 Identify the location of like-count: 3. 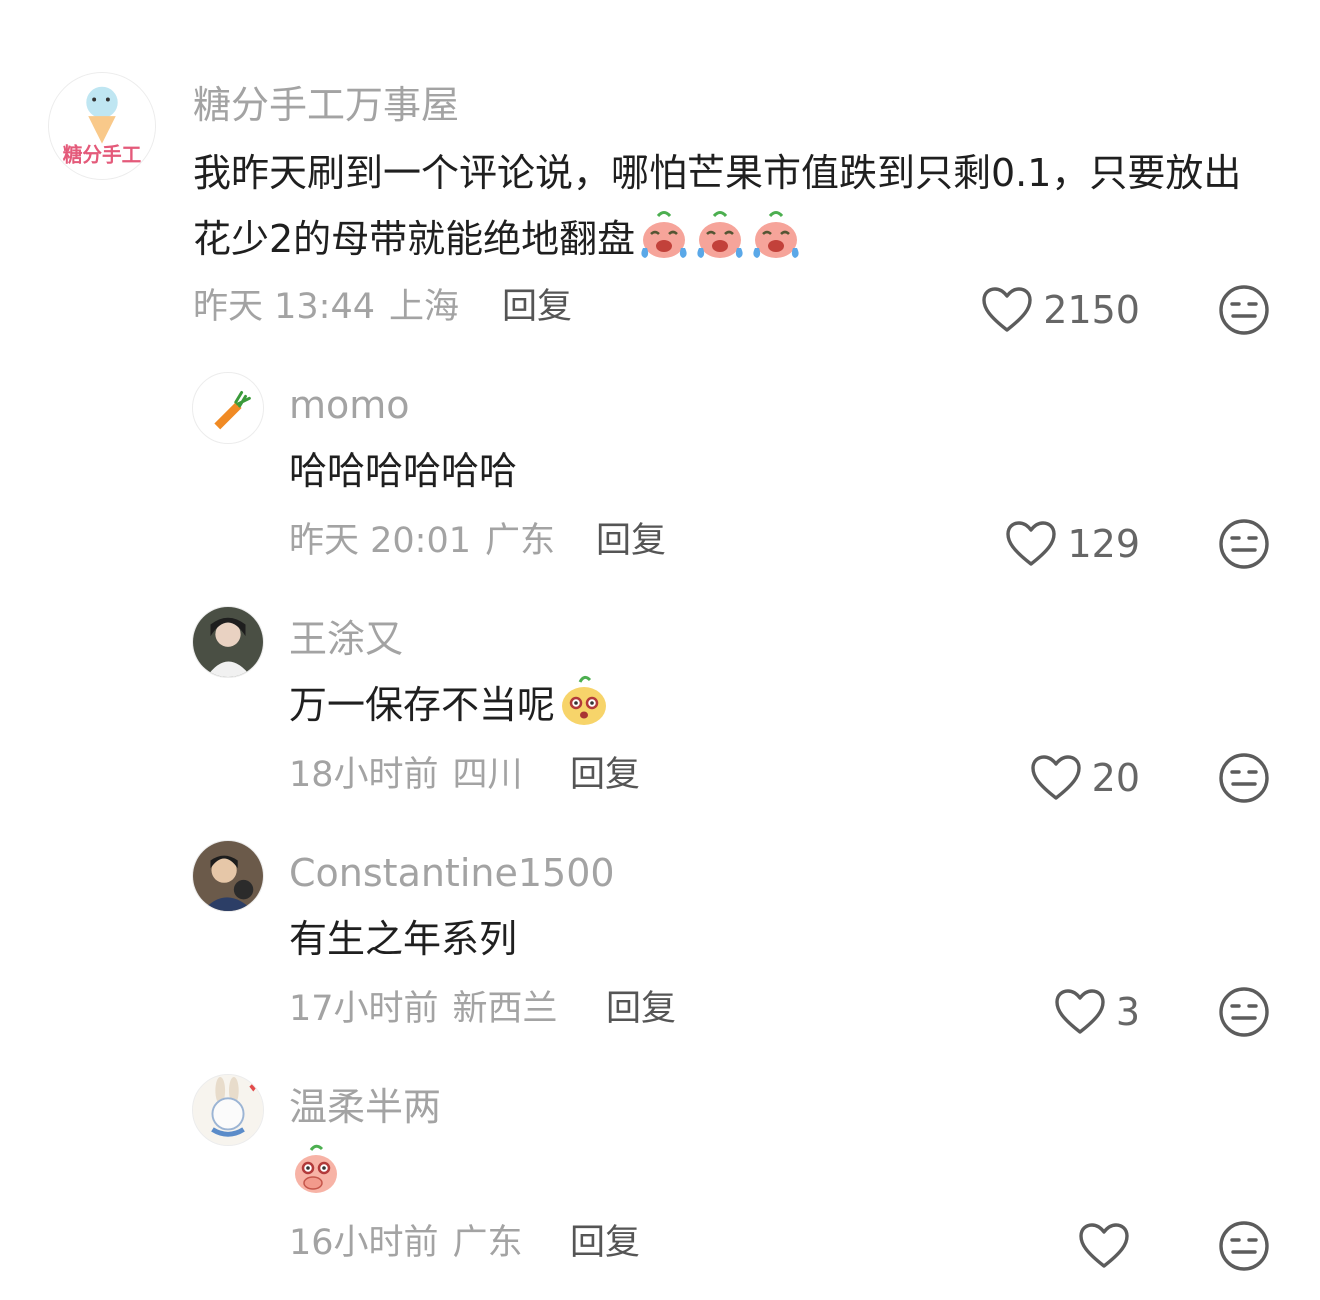
(1127, 1012).